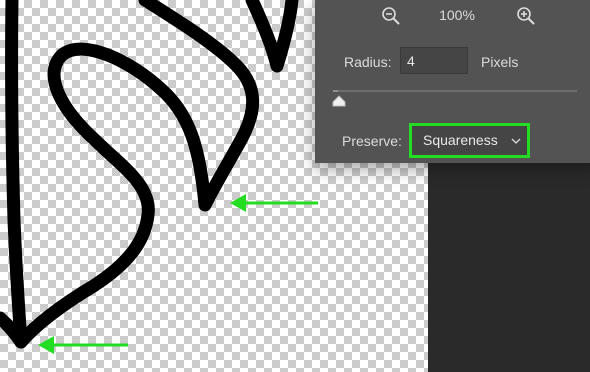 The width and height of the screenshot is (590, 372). Describe the element at coordinates (500, 62) in the screenshot. I see `radius-unit-label: Pixels` at that location.